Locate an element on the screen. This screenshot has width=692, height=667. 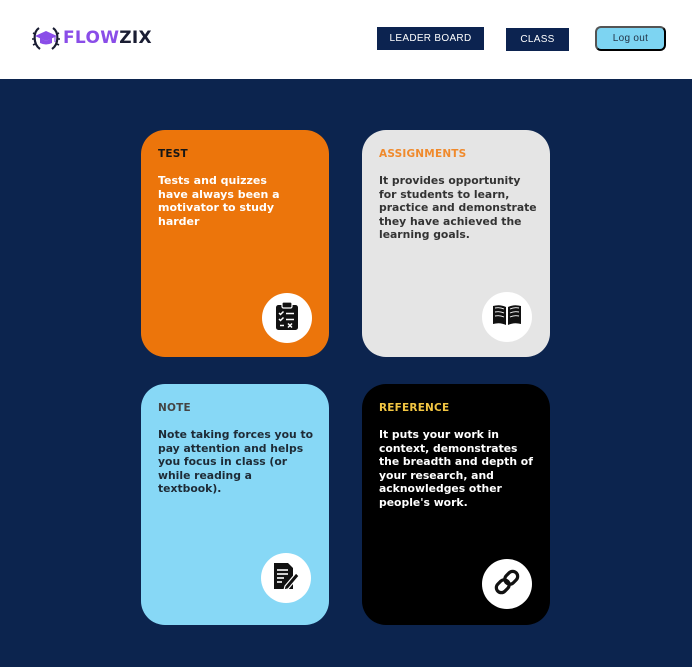
link-icon is located at coordinates (507, 584).